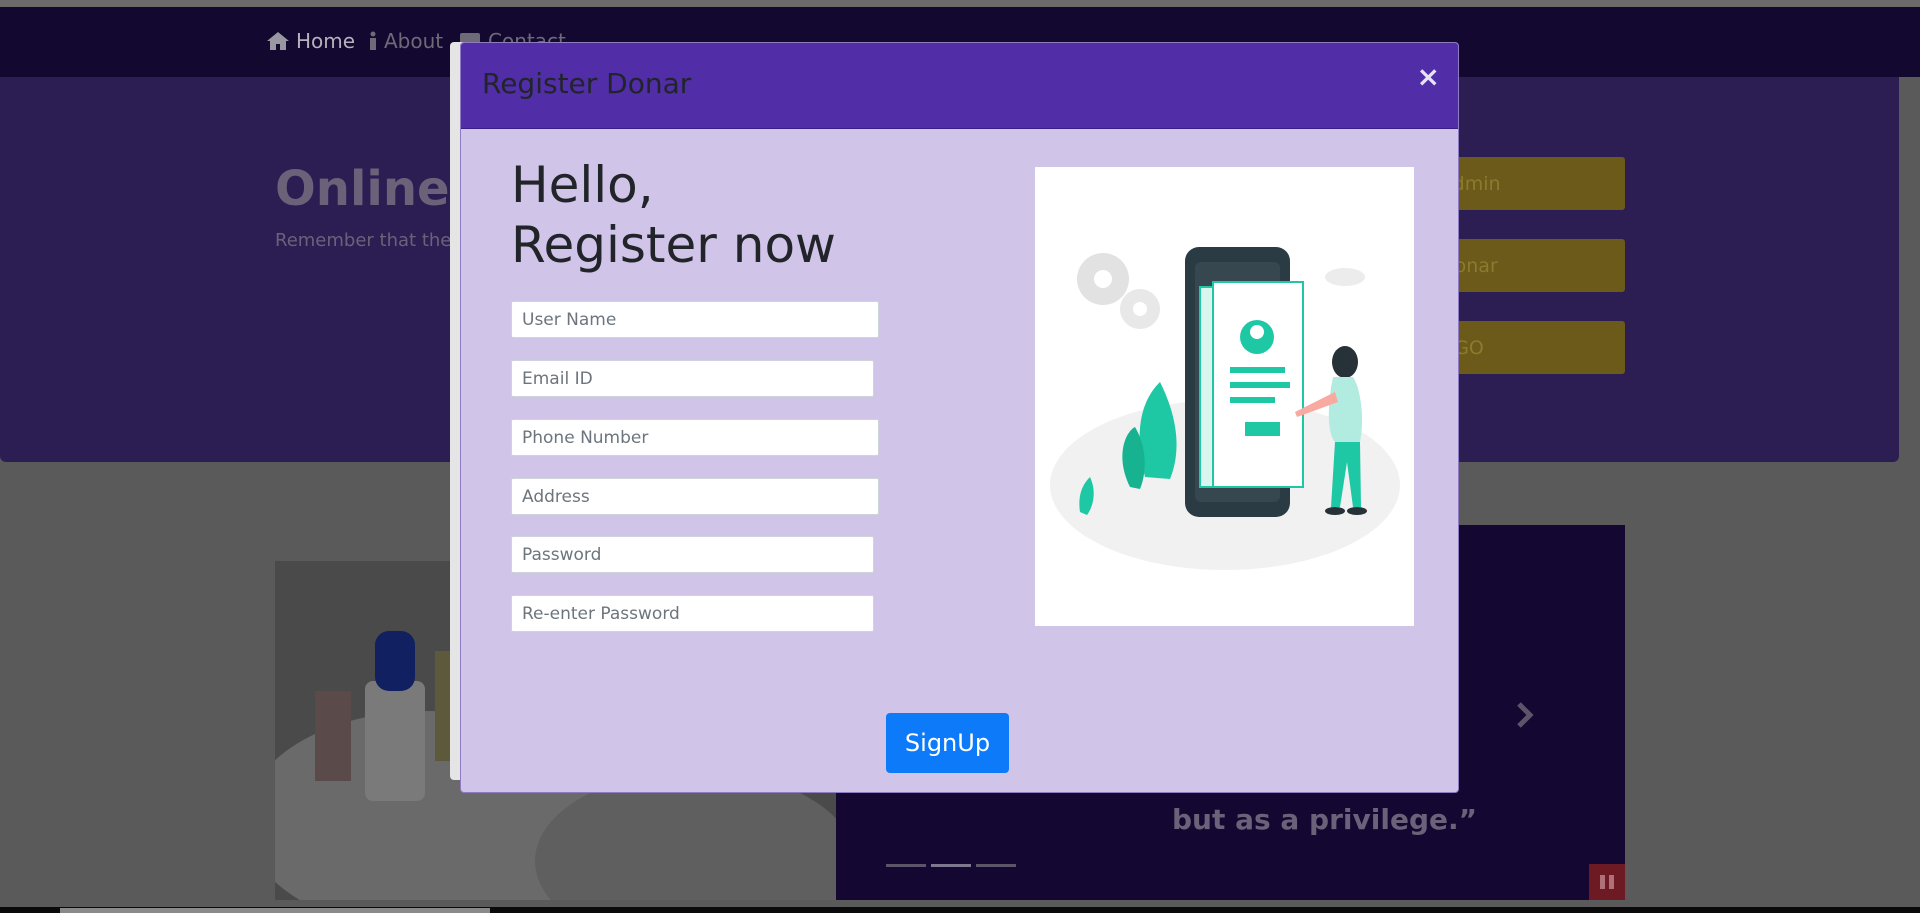 This screenshot has height=913, width=1920. What do you see at coordinates (960, 3) in the screenshot?
I see `browser-top-strip` at bounding box center [960, 3].